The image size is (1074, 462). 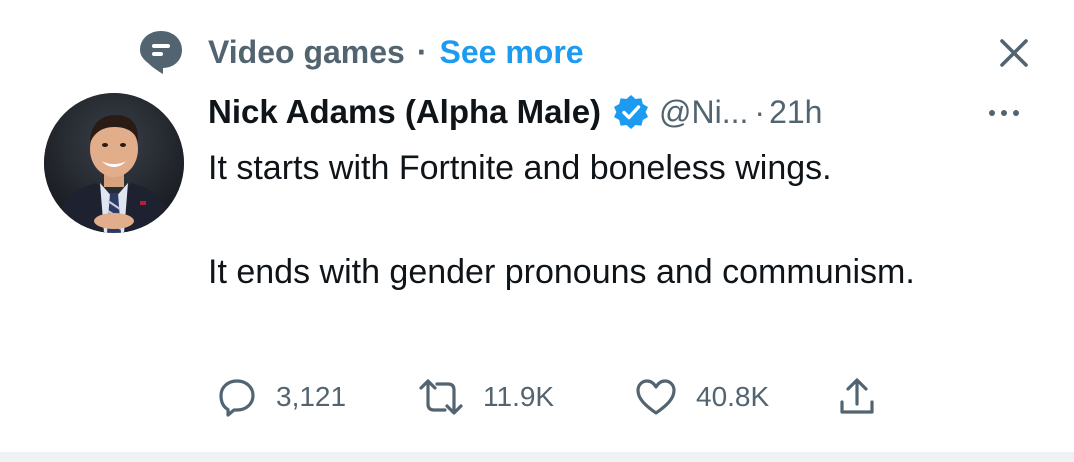 I want to click on avatar-portrait-image, so click(x=114, y=163).